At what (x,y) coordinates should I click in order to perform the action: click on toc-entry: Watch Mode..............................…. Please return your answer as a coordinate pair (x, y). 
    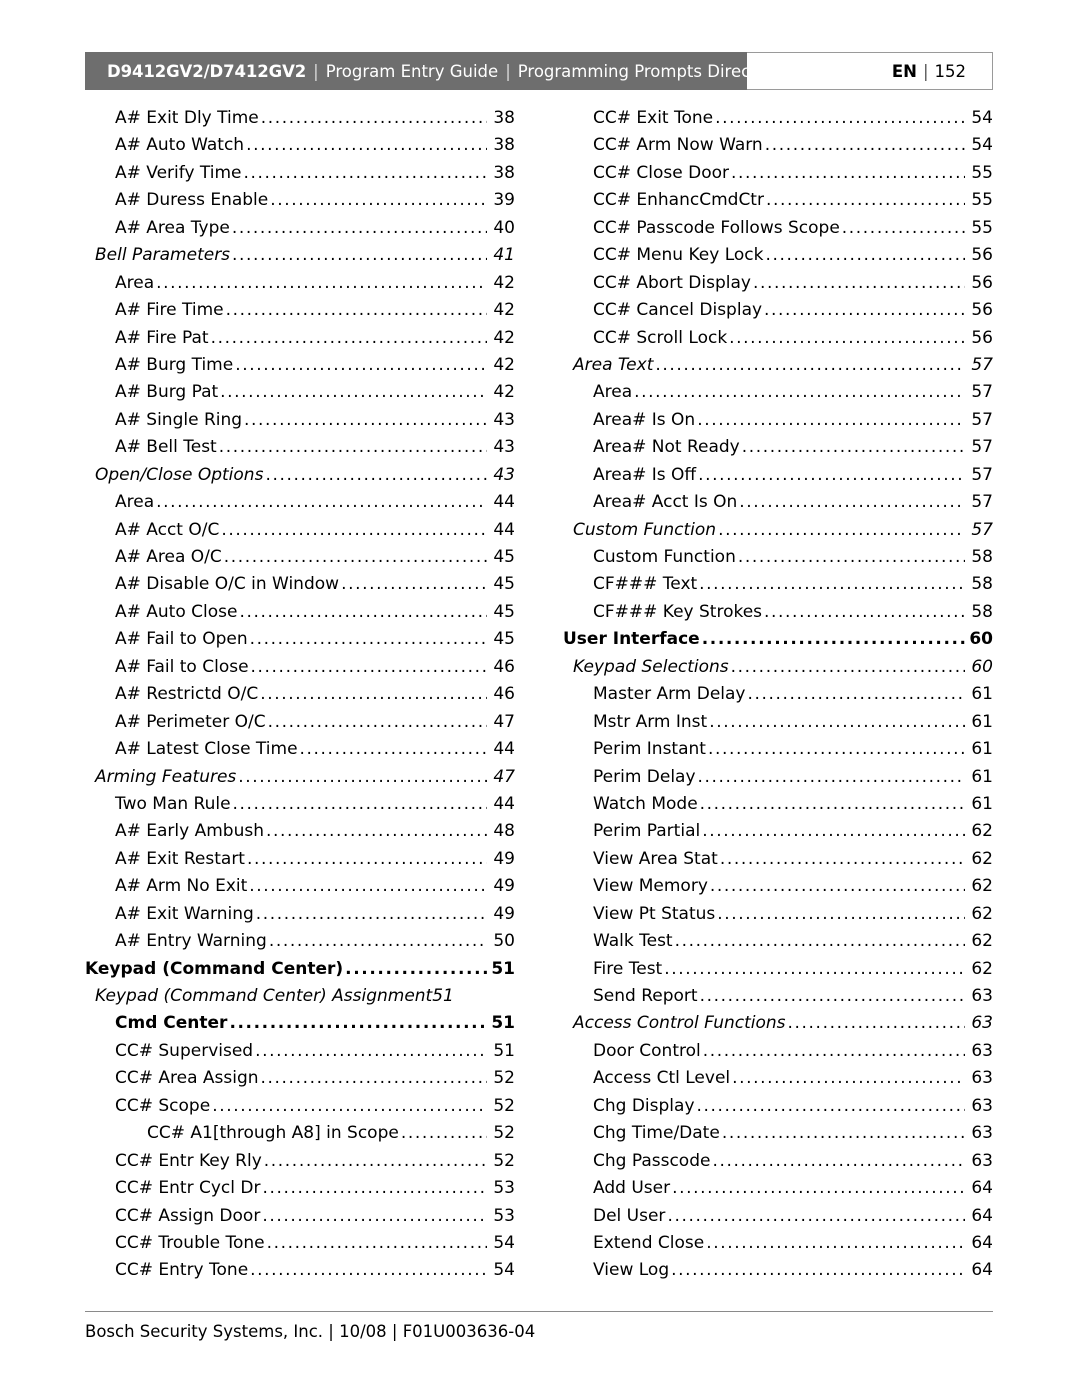
    Looking at the image, I should click on (778, 804).